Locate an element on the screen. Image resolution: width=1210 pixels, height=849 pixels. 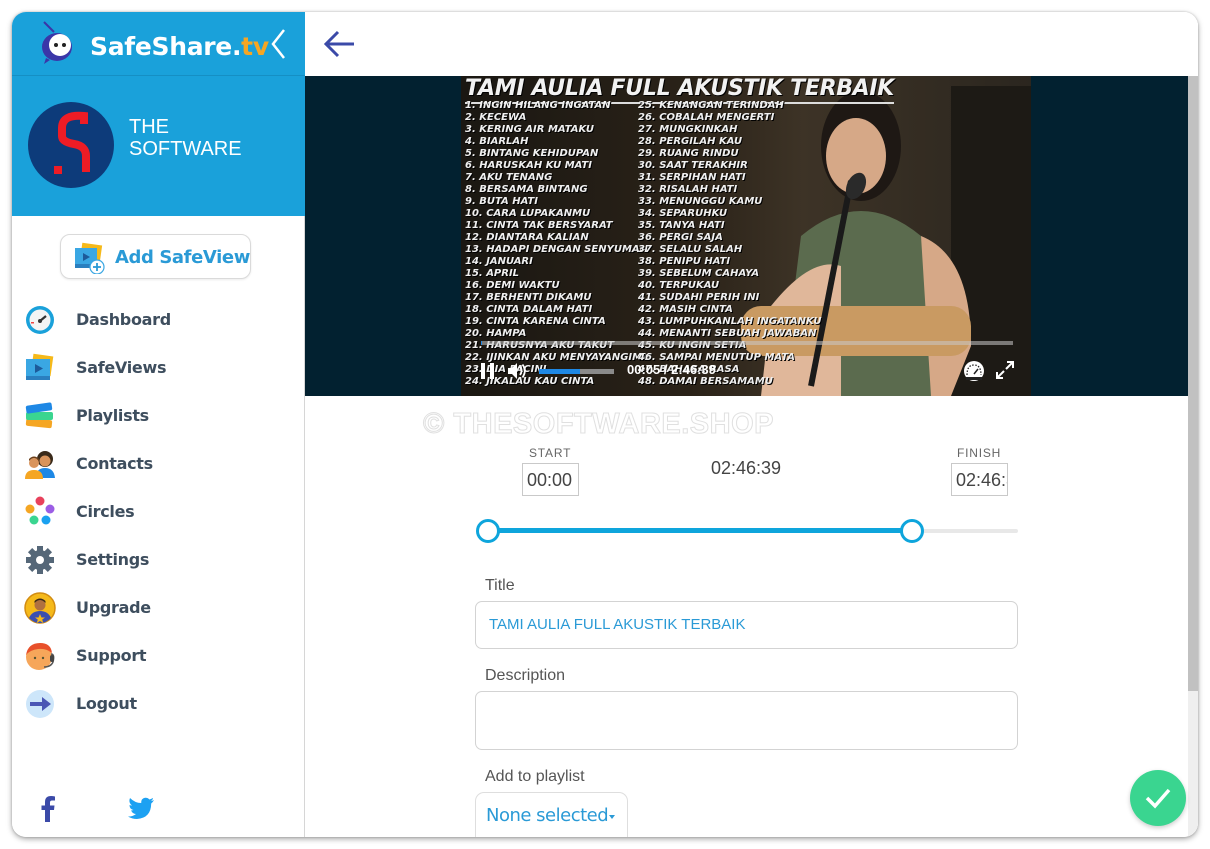
track-item: 12. DIANTARA KALIAN is located at coordinates (527, 237).